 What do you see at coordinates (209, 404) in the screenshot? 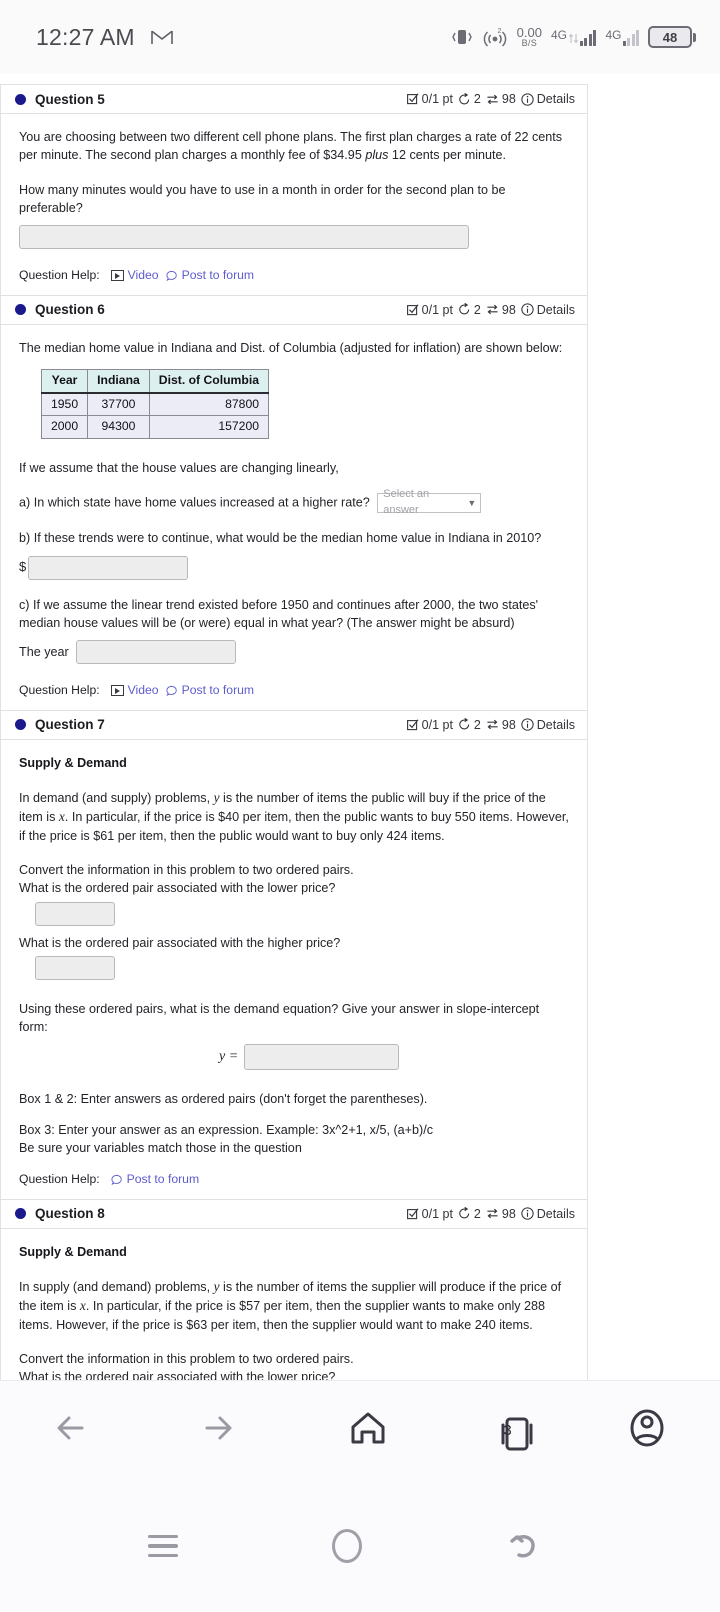
I see `cell-dc: 87800` at bounding box center [209, 404].